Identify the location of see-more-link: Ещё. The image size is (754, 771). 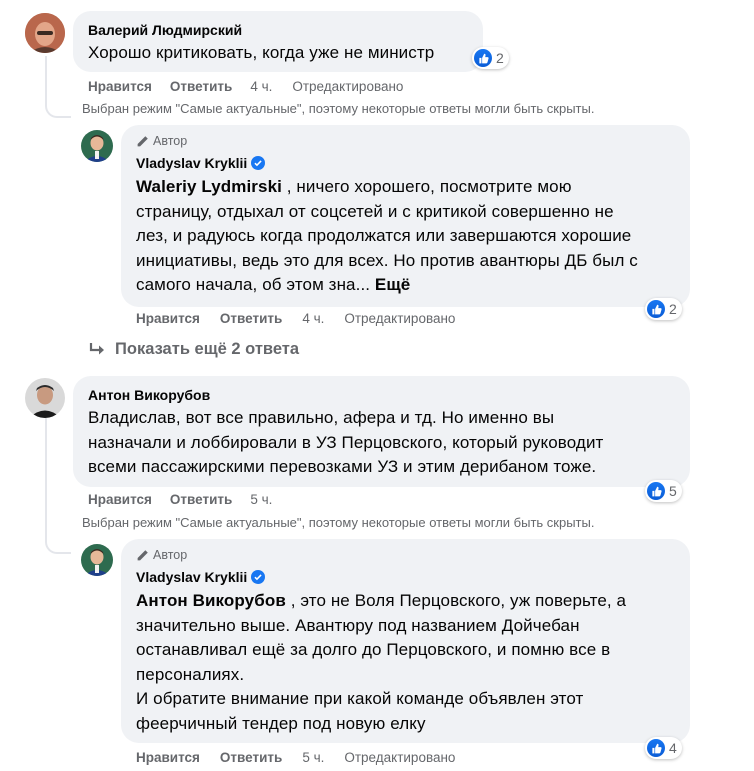
(392, 284).